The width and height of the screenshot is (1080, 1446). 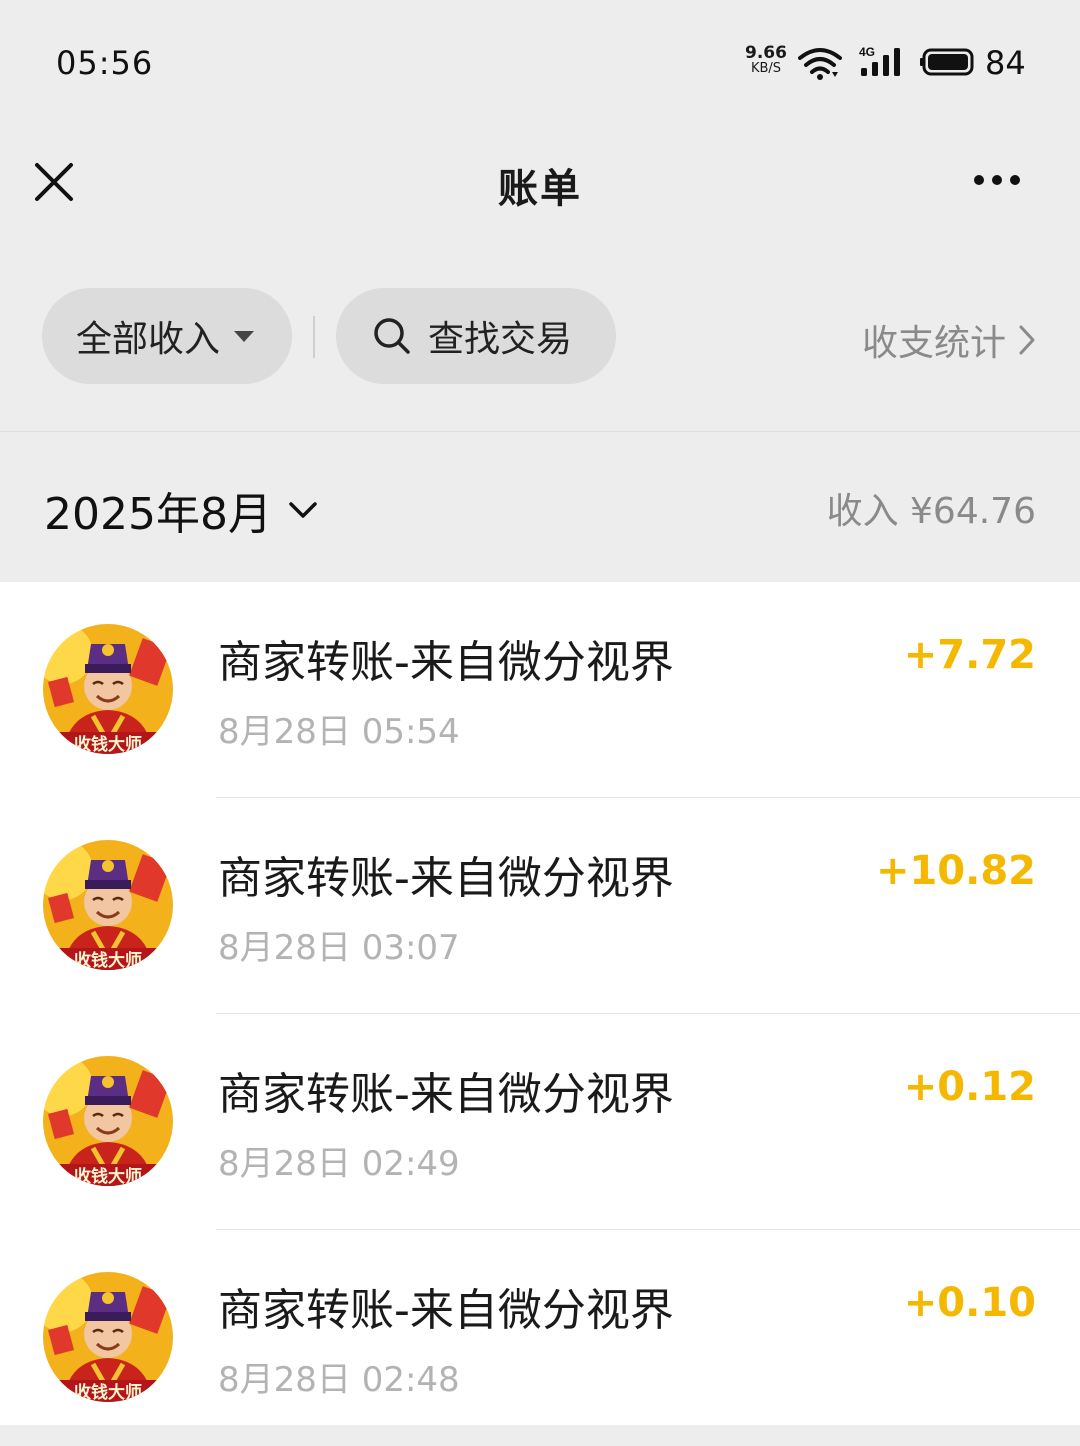 What do you see at coordinates (931, 511) in the screenshot?
I see `month-income-summary: 收入 ¥64.76` at bounding box center [931, 511].